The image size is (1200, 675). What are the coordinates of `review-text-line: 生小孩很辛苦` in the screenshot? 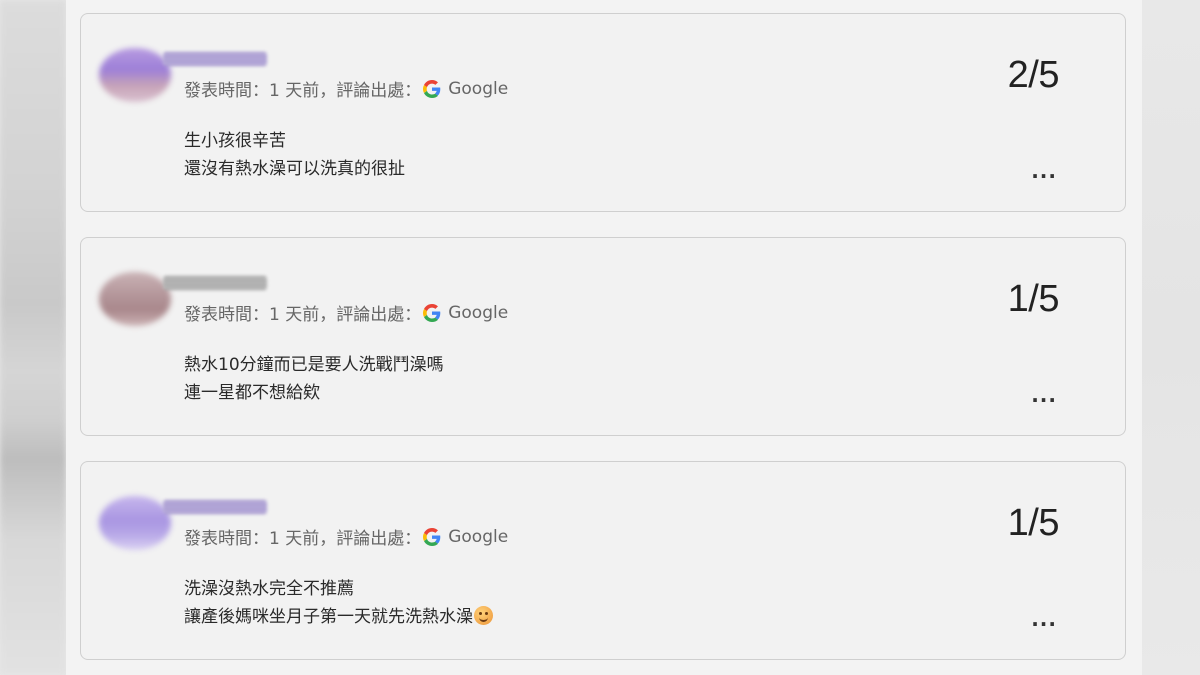 It's located at (235, 141).